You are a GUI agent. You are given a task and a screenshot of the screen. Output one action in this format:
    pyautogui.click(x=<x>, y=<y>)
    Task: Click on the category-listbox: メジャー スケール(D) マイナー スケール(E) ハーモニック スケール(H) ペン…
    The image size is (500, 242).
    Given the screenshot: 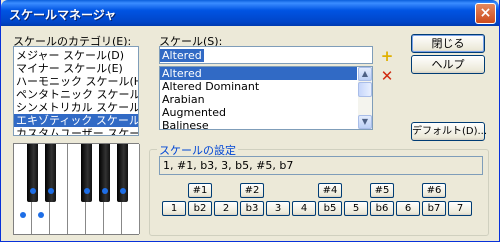 What is the action you would take?
    pyautogui.click(x=76, y=91)
    